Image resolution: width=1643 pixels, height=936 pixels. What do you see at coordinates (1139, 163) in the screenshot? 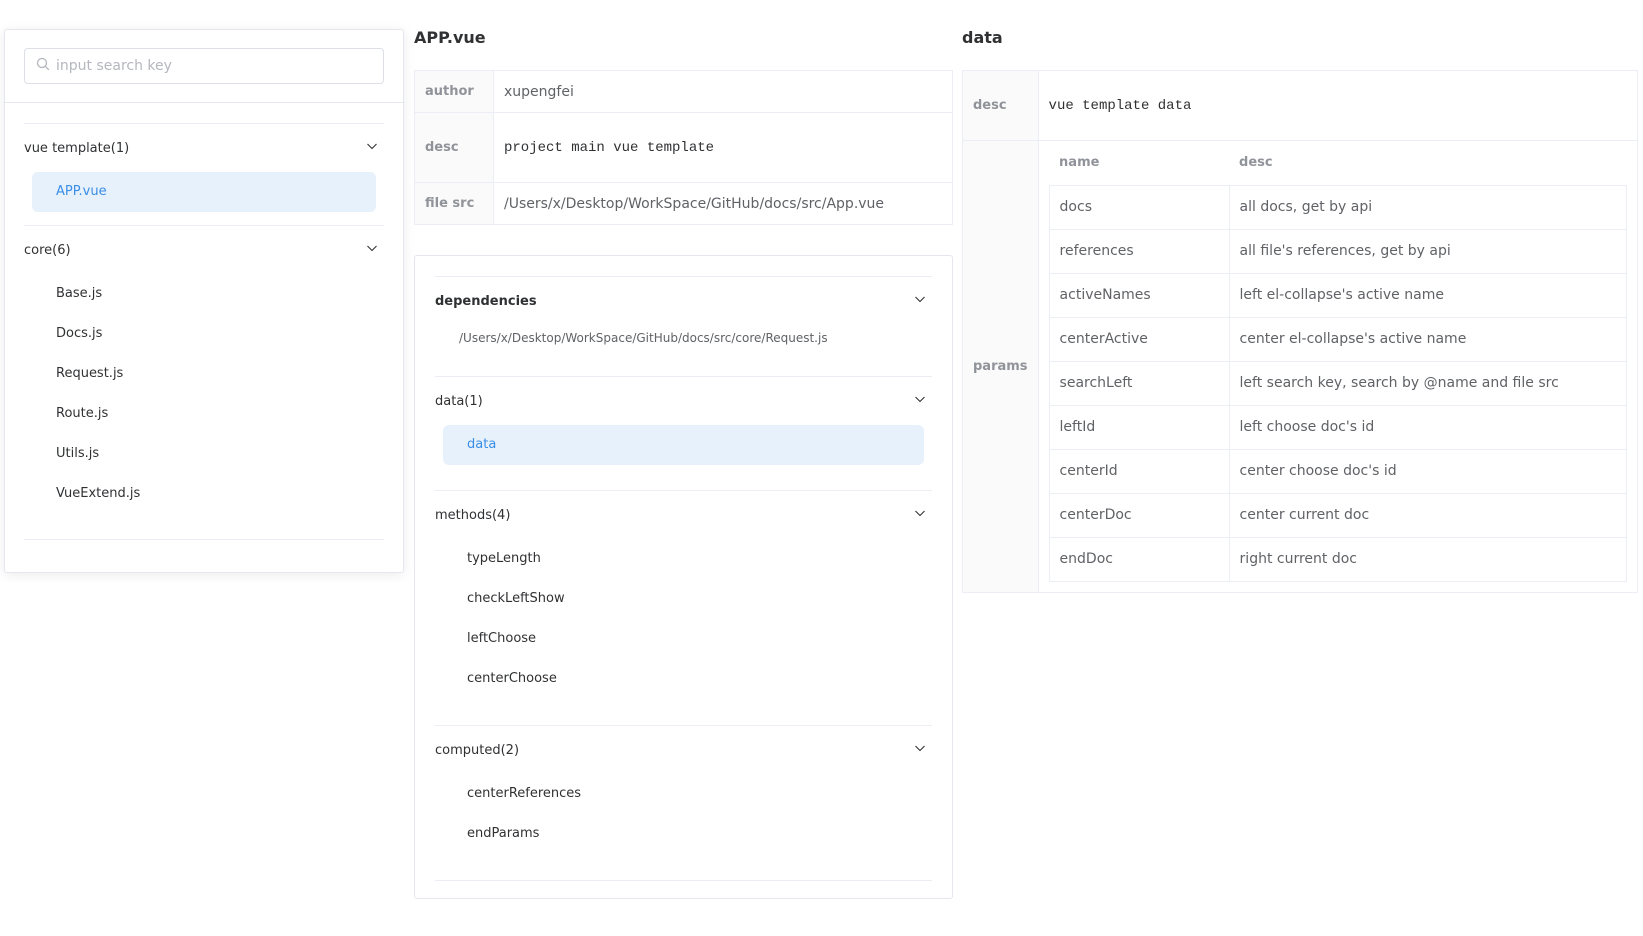
I see `col-header-name: name` at bounding box center [1139, 163].